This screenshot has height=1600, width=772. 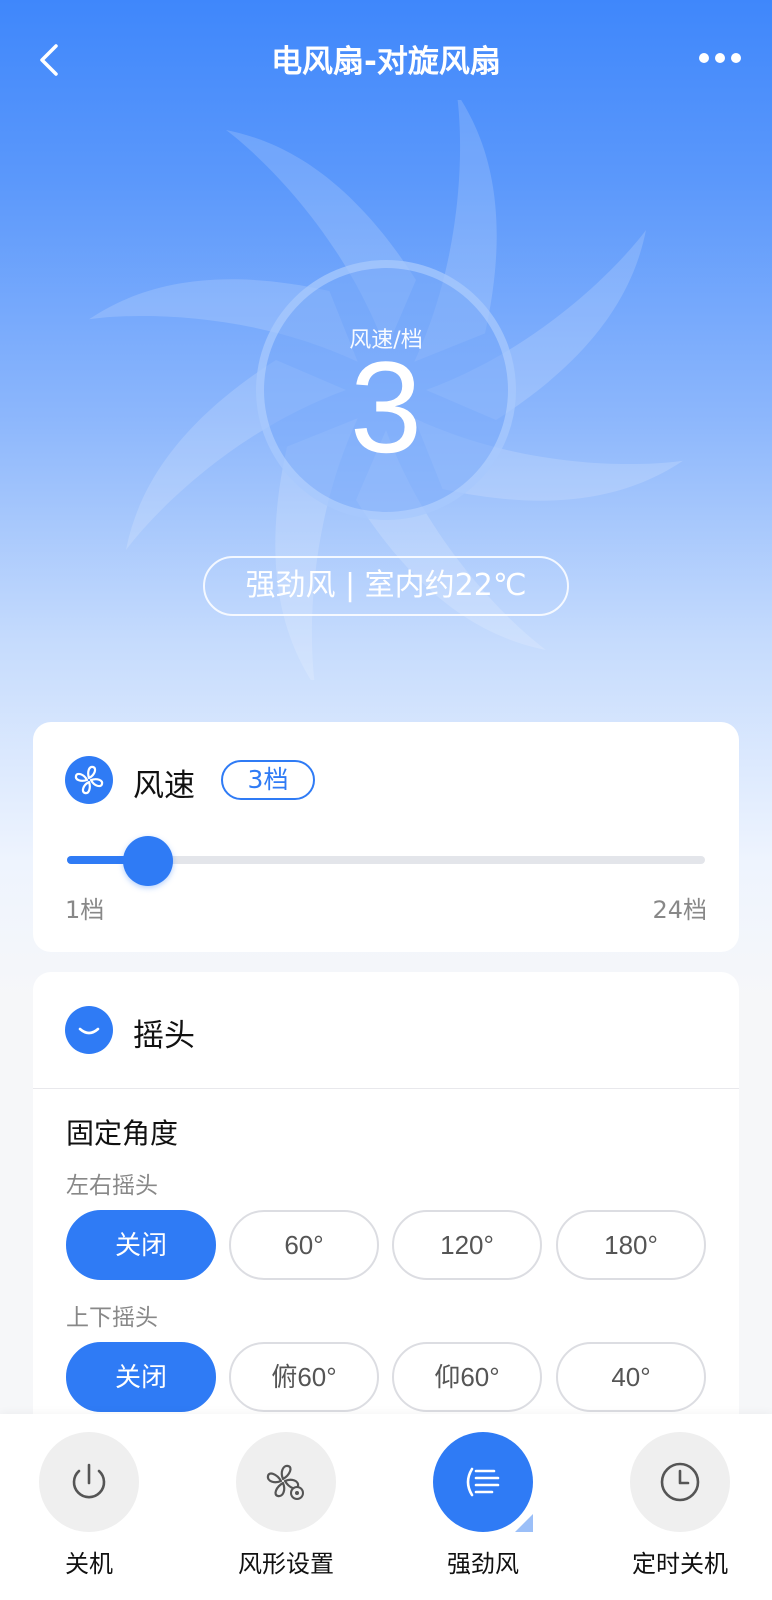 What do you see at coordinates (386, 837) in the screenshot?
I see `wind-speed-card: 风速 3档 1档 24档` at bounding box center [386, 837].